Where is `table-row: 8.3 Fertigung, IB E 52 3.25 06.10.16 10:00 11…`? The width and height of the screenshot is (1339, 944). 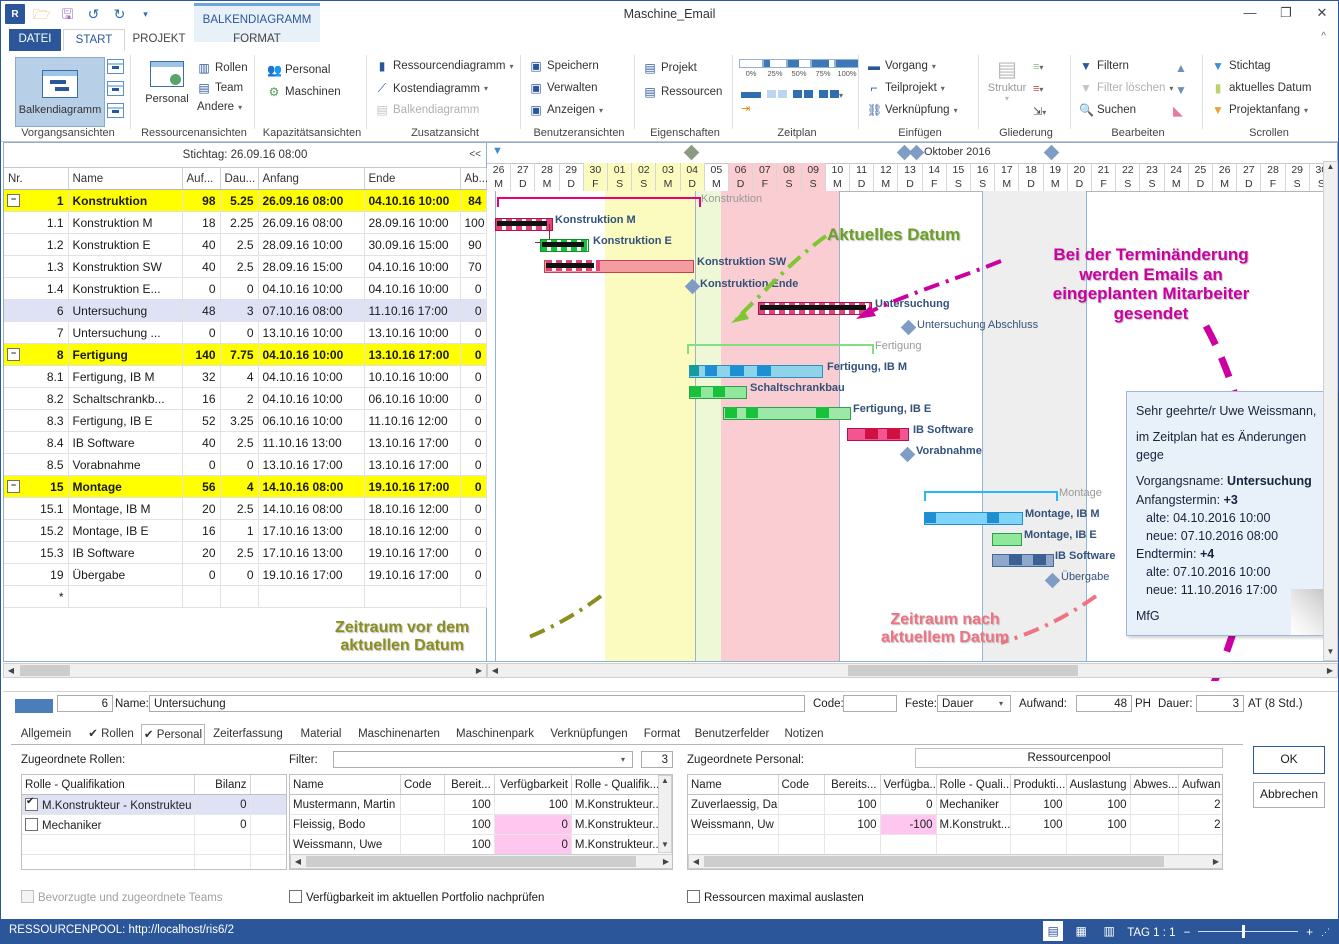 table-row: 8.3 Fertigung, IB E 52 3.25 06.10.16 10:00 11… is located at coordinates (245, 420).